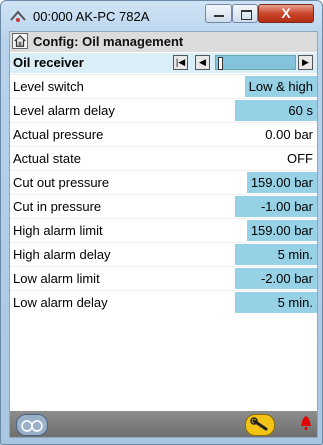 This screenshot has height=445, width=323. Describe the element at coordinates (20, 41) in the screenshot. I see `home-icon` at that location.